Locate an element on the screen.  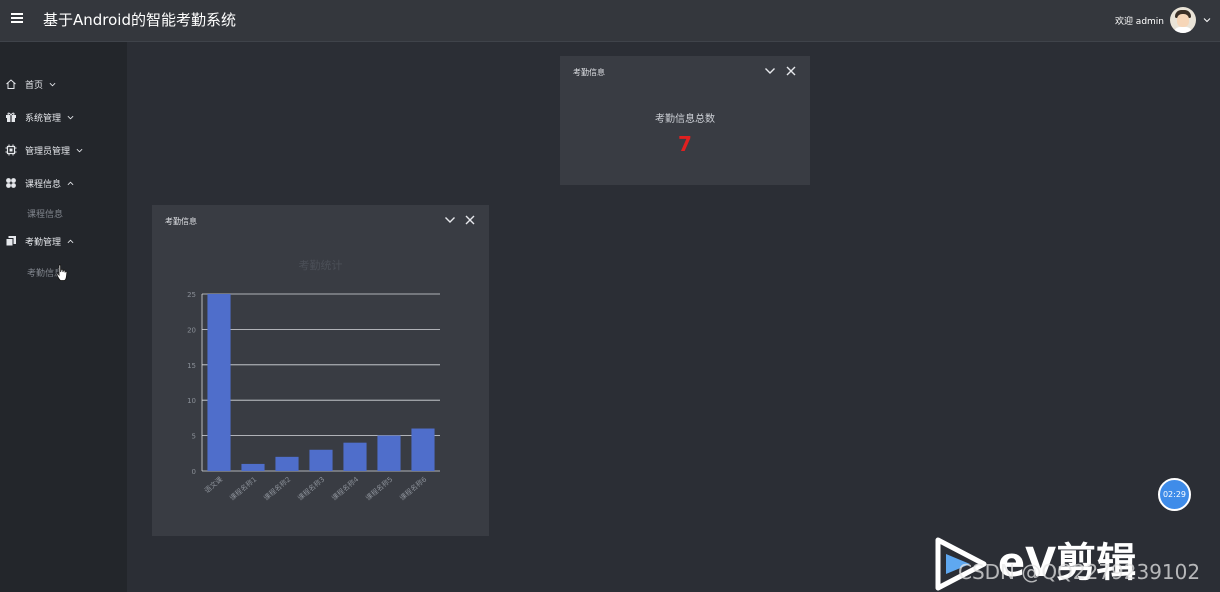
avatar is located at coordinates (1183, 20).